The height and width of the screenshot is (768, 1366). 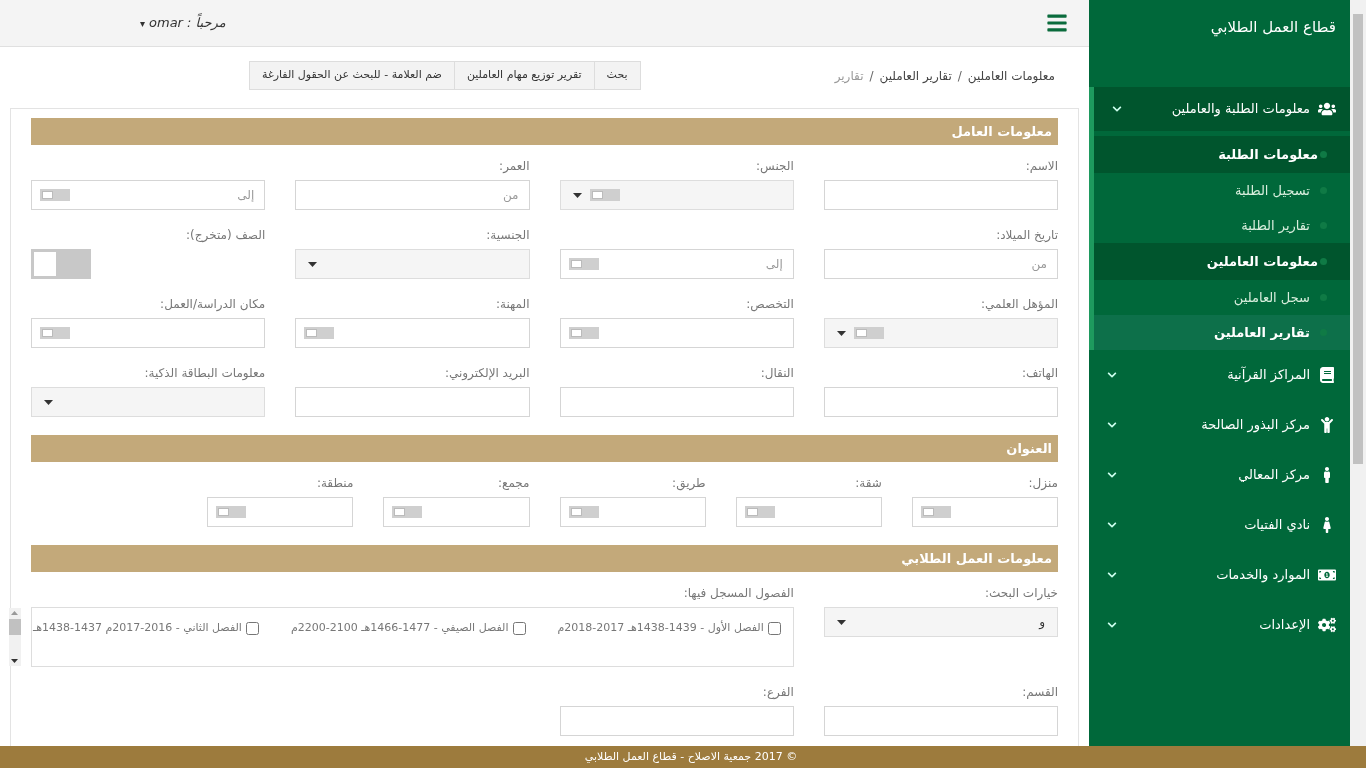 I want to click on field-label: الهاتف:, so click(x=1040, y=373).